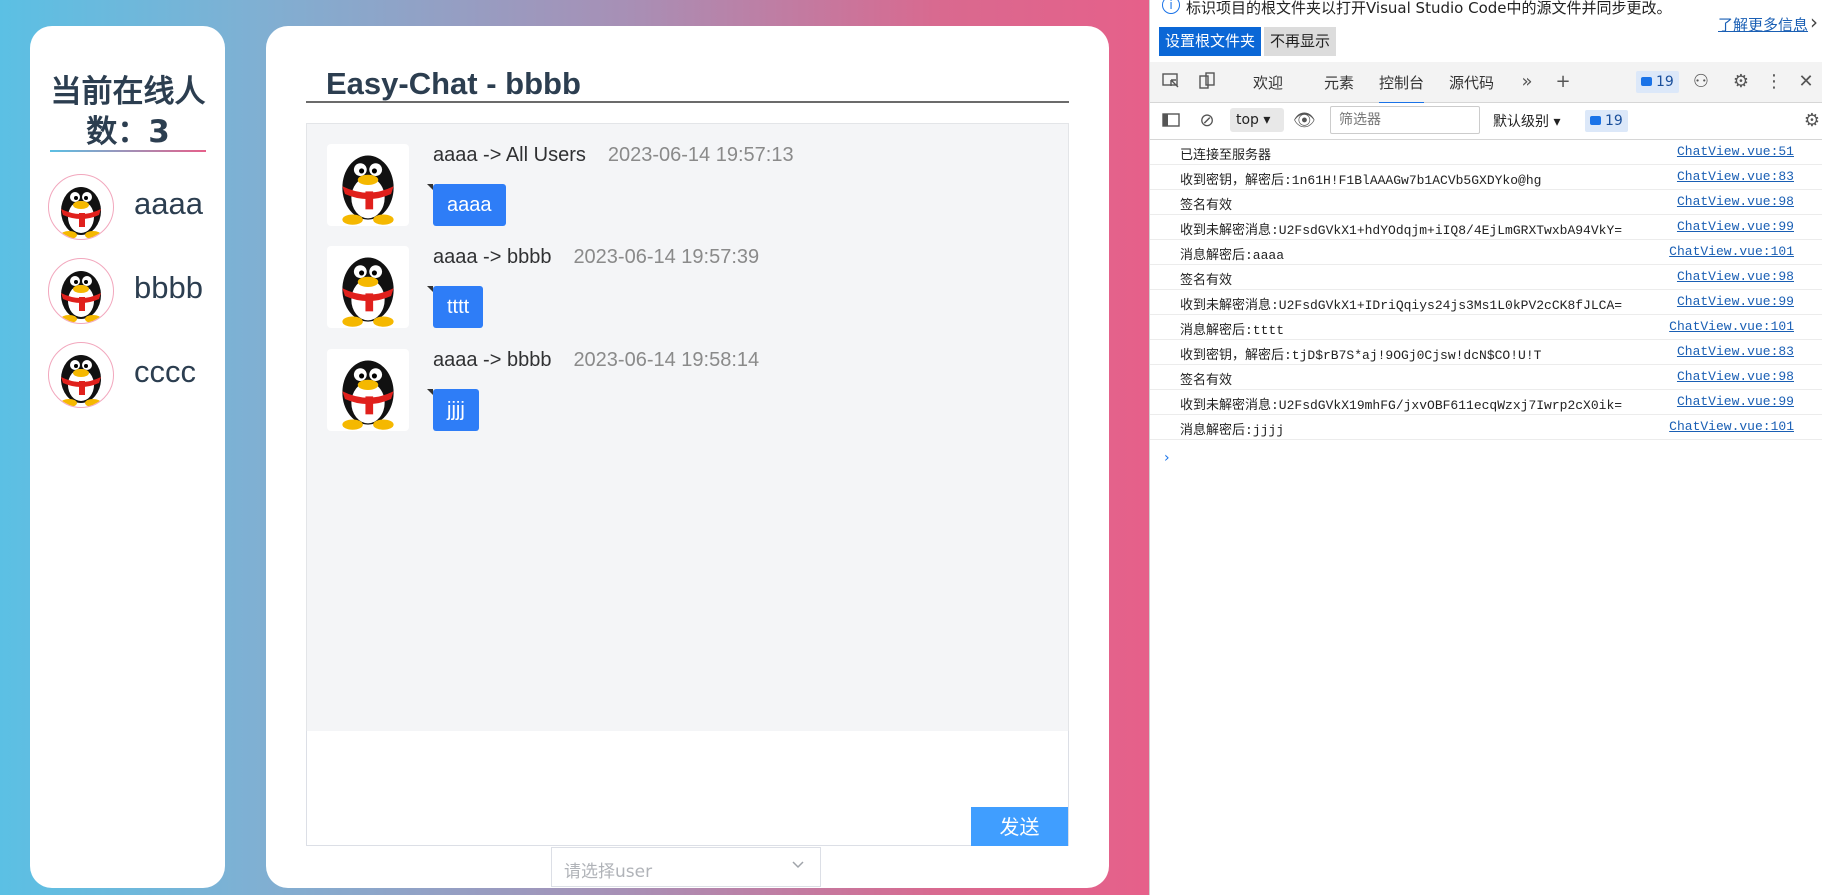 The height and width of the screenshot is (895, 1822). Describe the element at coordinates (1774, 82) in the screenshot. I see `more-options-icon: ⋮` at that location.